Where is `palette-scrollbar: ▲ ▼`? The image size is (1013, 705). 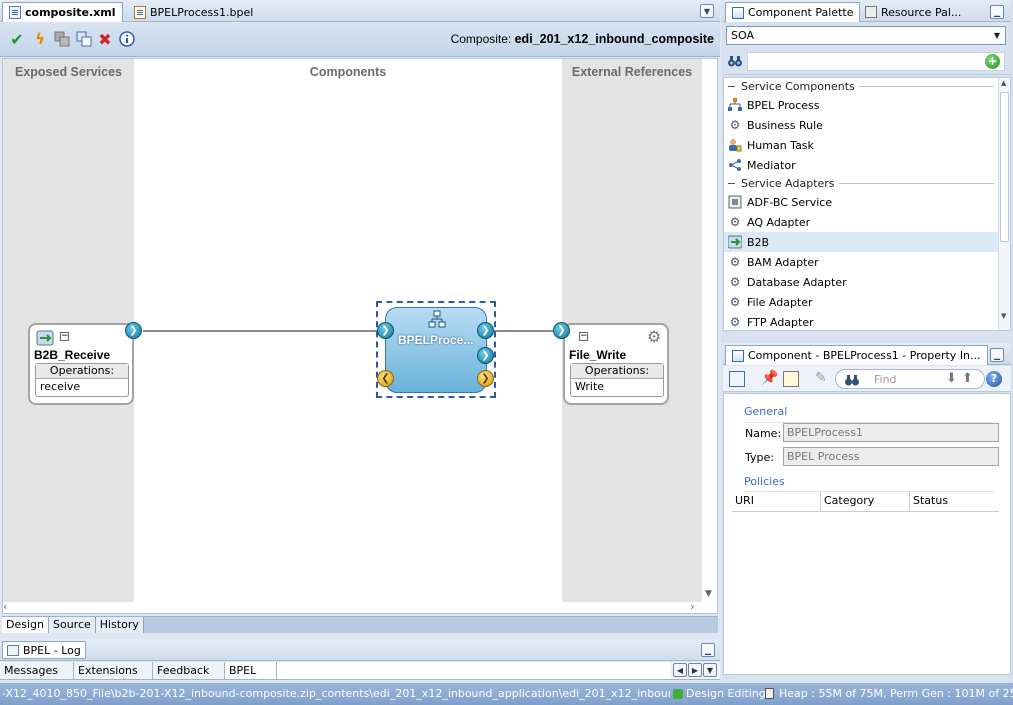 palette-scrollbar: ▲ ▼ is located at coordinates (1004, 204).